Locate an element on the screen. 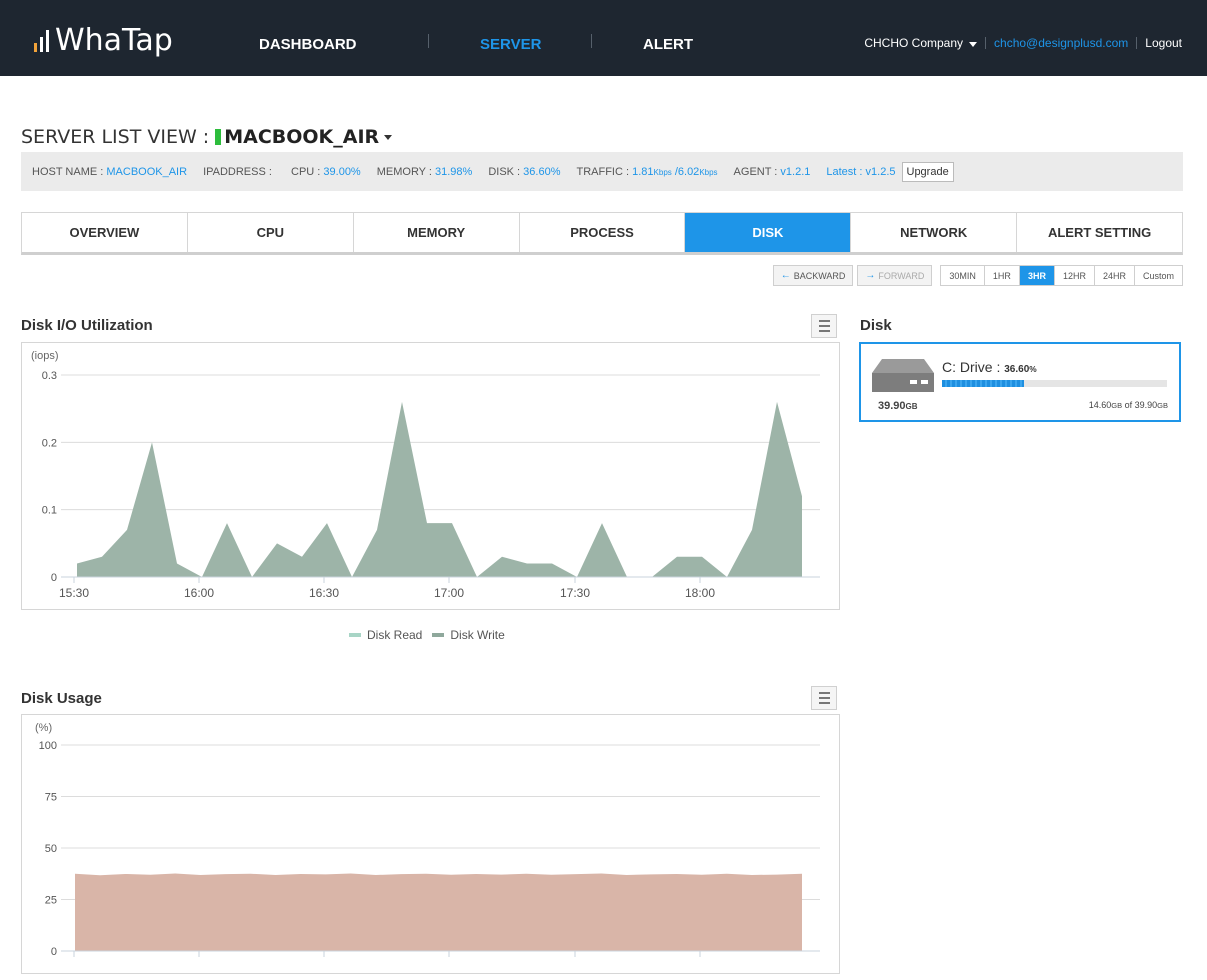 The height and width of the screenshot is (980, 1207). agent-value: v1.2.1 is located at coordinates (795, 171).